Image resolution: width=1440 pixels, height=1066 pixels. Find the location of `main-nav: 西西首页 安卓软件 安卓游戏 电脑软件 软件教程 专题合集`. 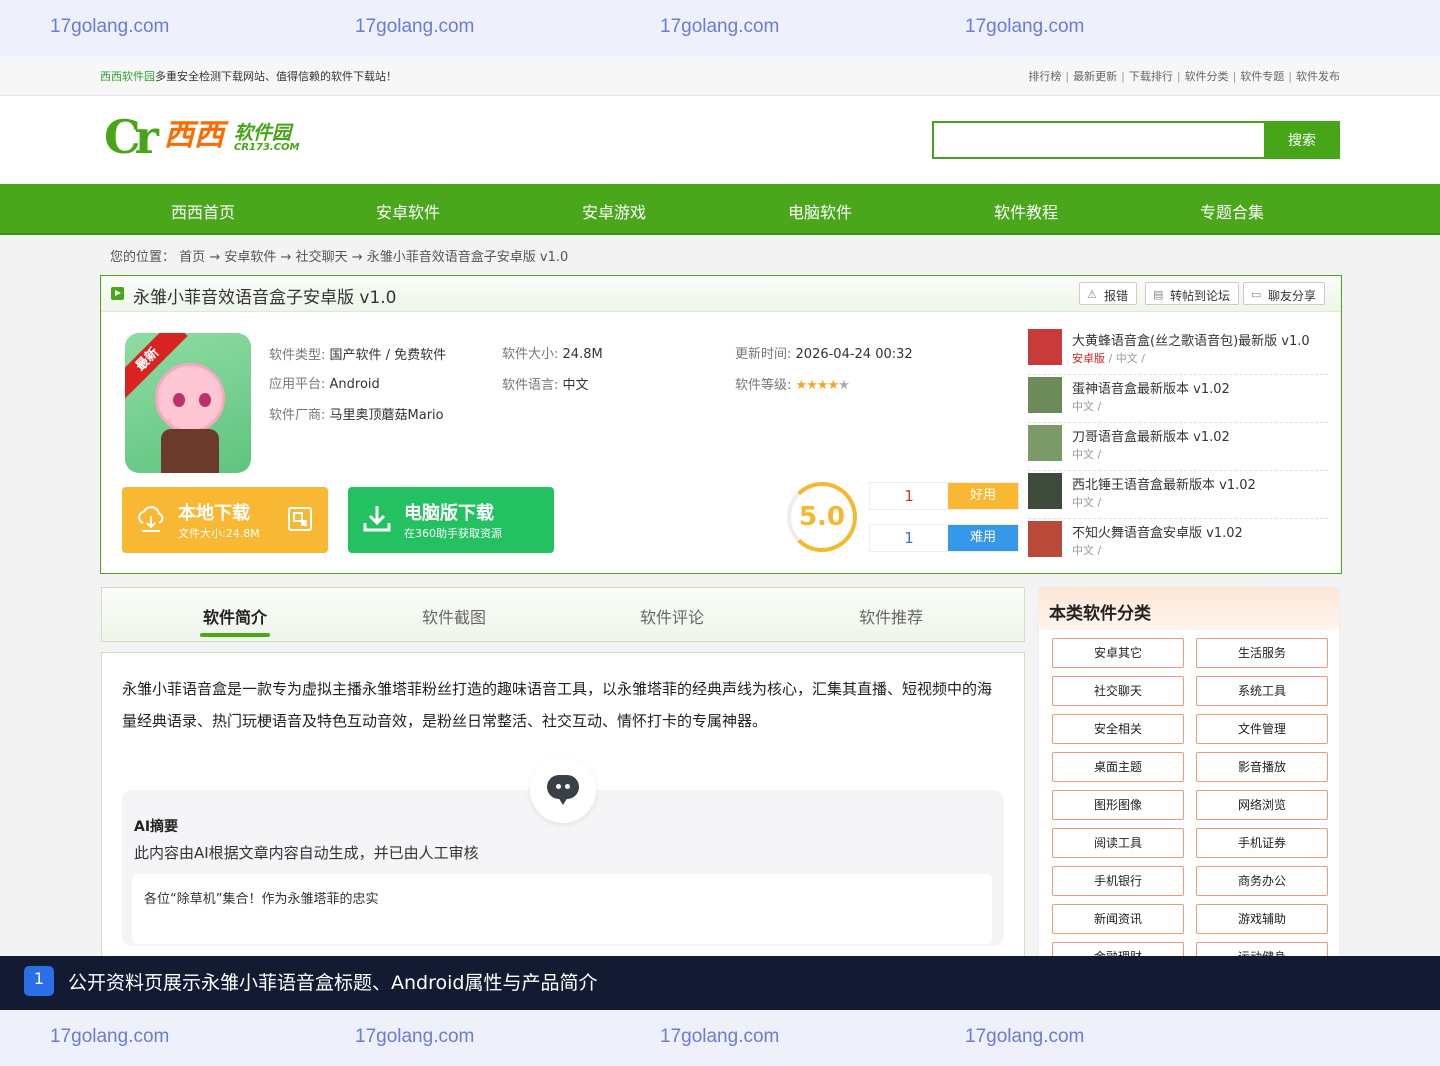

main-nav: 西西首页 安卓软件 安卓游戏 电脑软件 软件教程 专题合集 is located at coordinates (720, 209).